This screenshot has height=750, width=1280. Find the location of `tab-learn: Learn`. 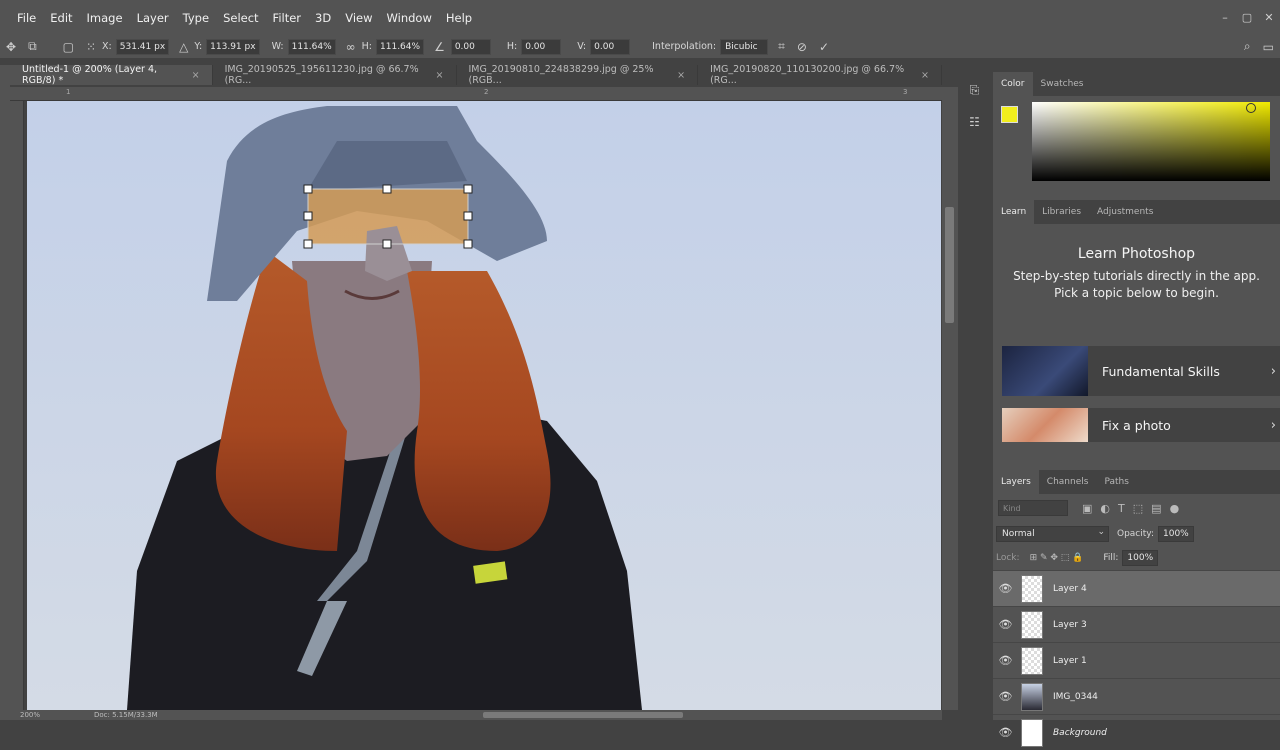

tab-learn: Learn is located at coordinates (1014, 212).